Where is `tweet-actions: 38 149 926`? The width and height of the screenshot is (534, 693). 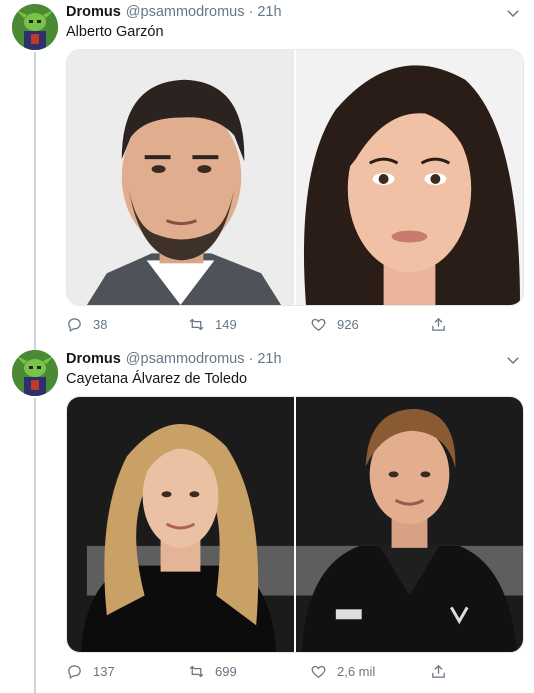
tweet-actions: 38 149 926 is located at coordinates (266, 326).